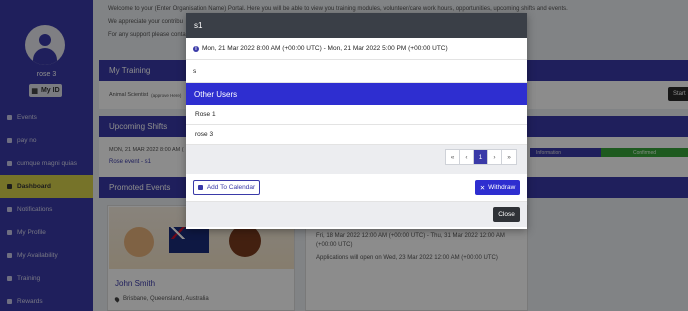 Image resolution: width=688 pixels, height=311 pixels. I want to click on page-1-button: 1, so click(481, 157).